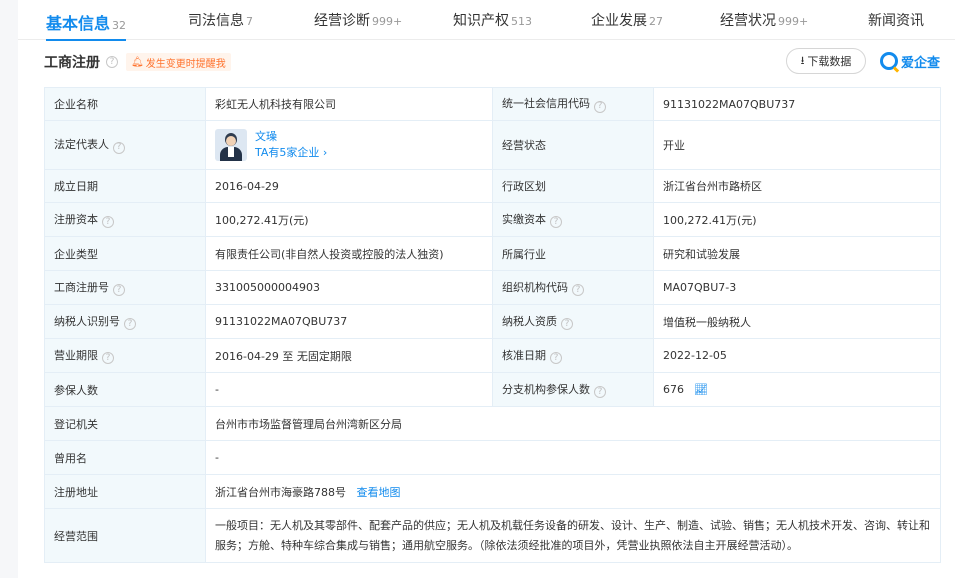 Image resolution: width=955 pixels, height=578 pixels. What do you see at coordinates (358, 23) in the screenshot?
I see `tab-business-diagnosis: 经营诊断 999+` at bounding box center [358, 23].